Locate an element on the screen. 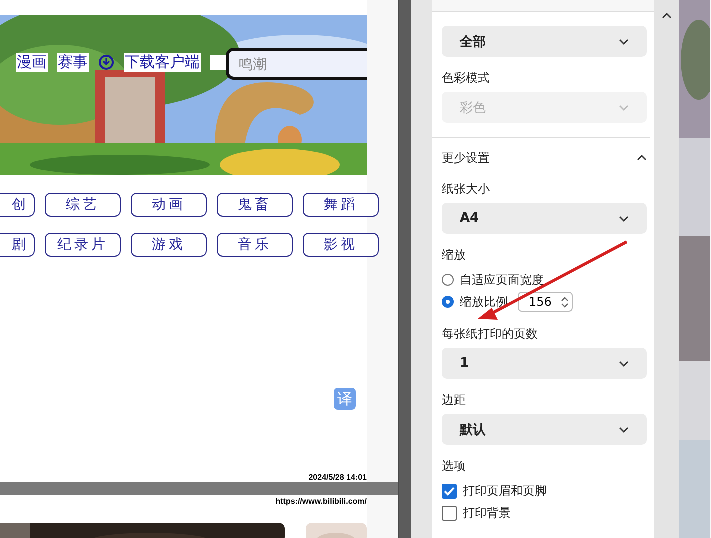 The width and height of the screenshot is (711, 538). section-toggle: 更少设置 is located at coordinates (541, 152).